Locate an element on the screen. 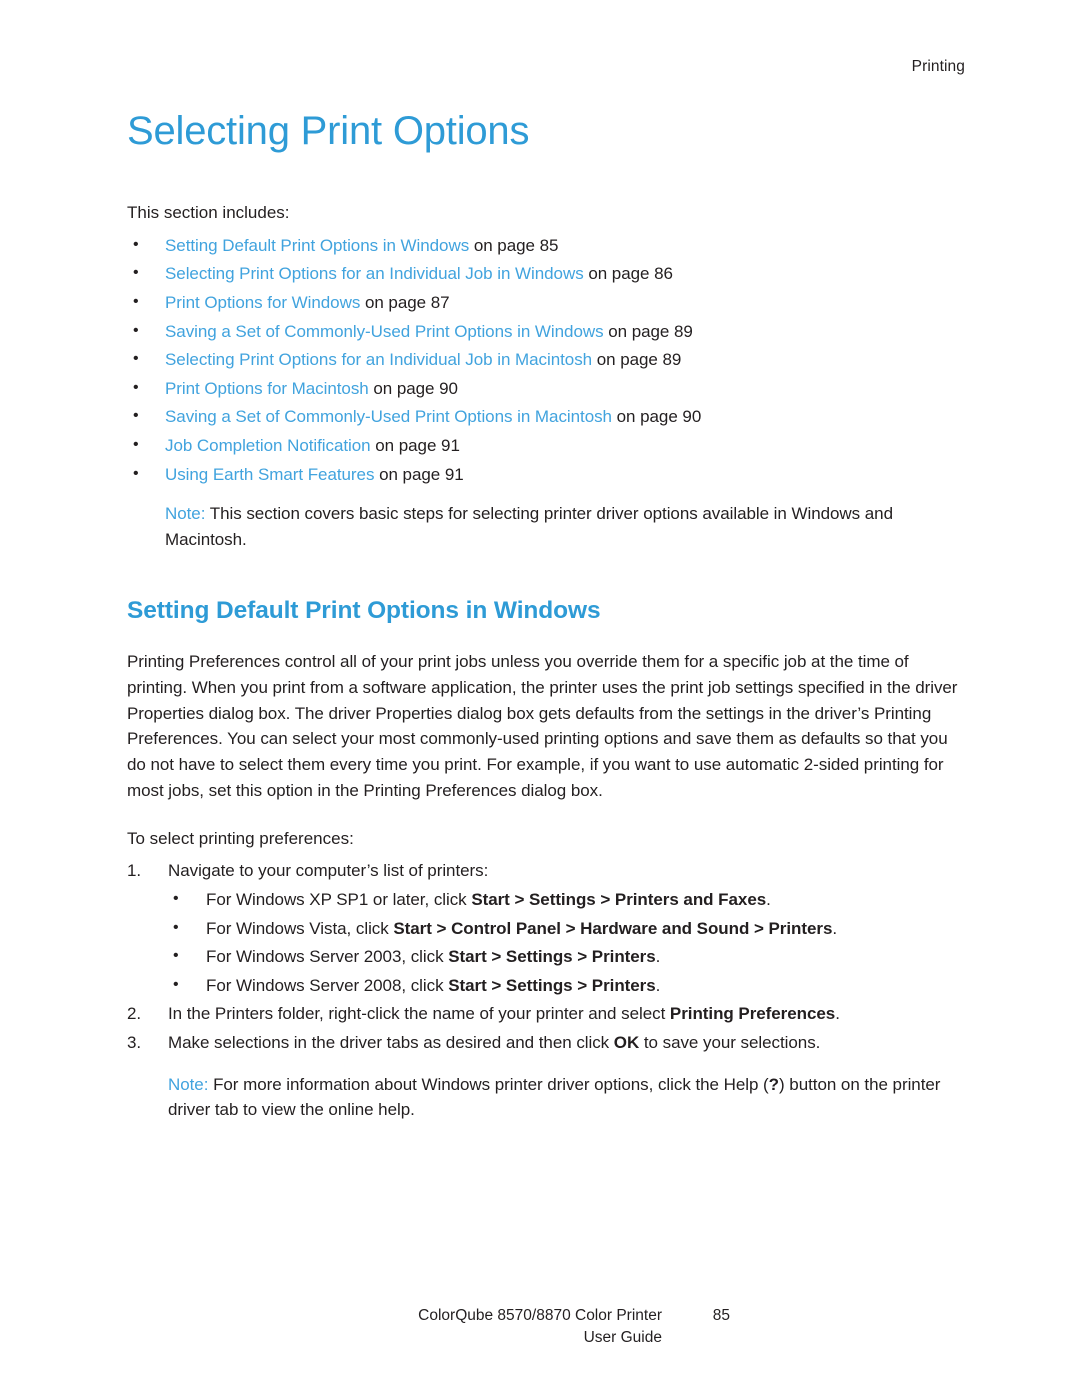  sub-bullet-pre: For Windows Vista, click is located at coordinates (300, 928).